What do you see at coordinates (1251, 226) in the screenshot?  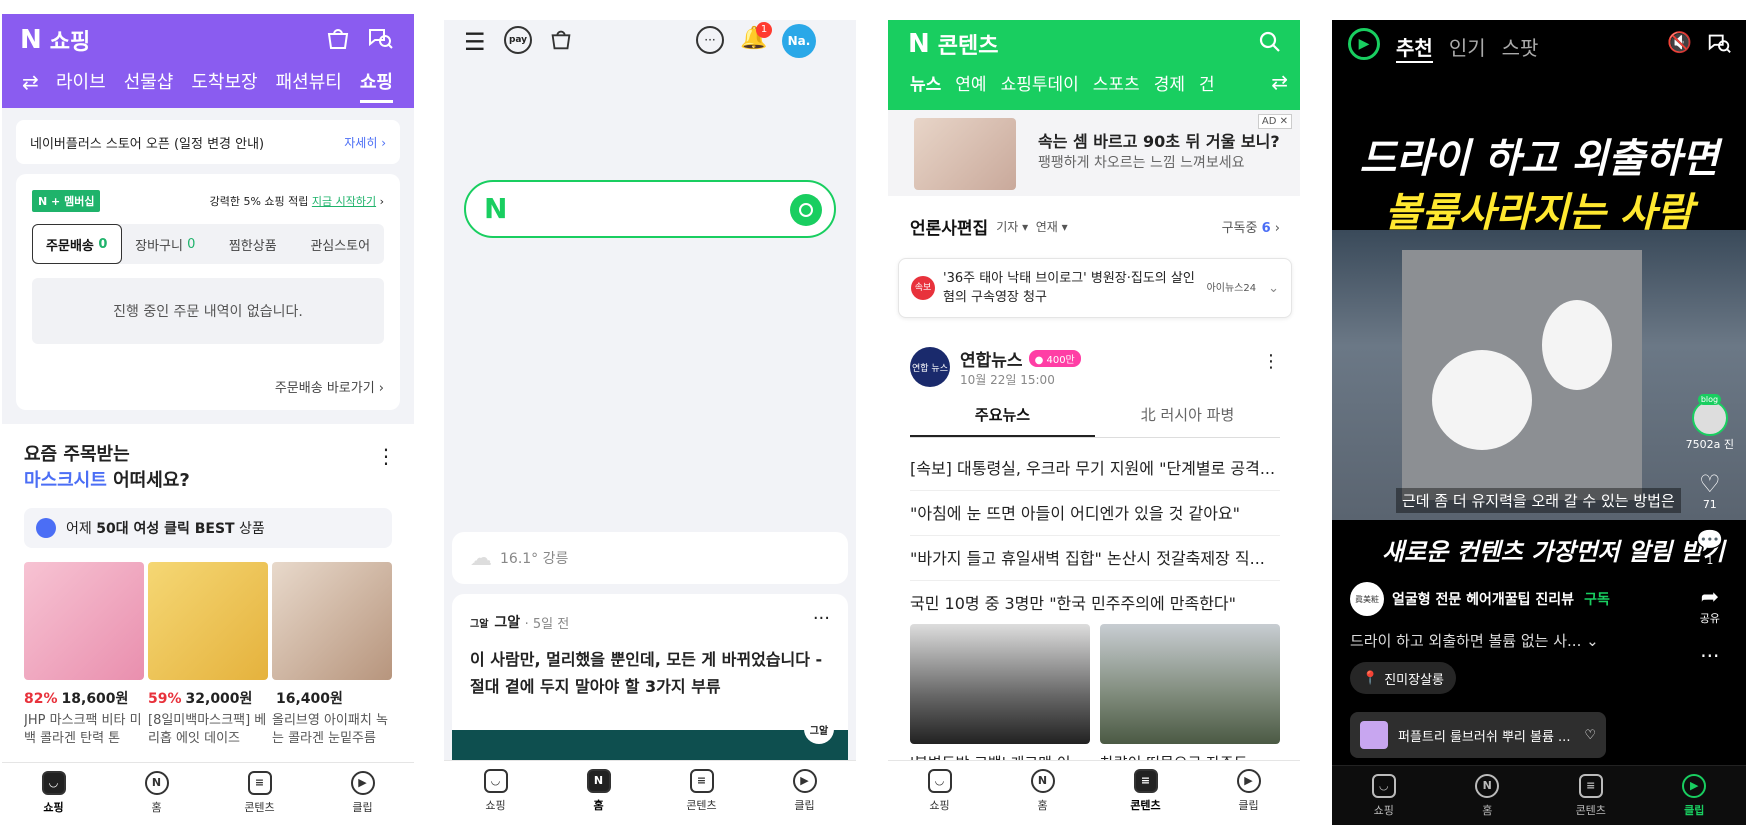 I see `subscribed-link: 구독중 6 ›` at bounding box center [1251, 226].